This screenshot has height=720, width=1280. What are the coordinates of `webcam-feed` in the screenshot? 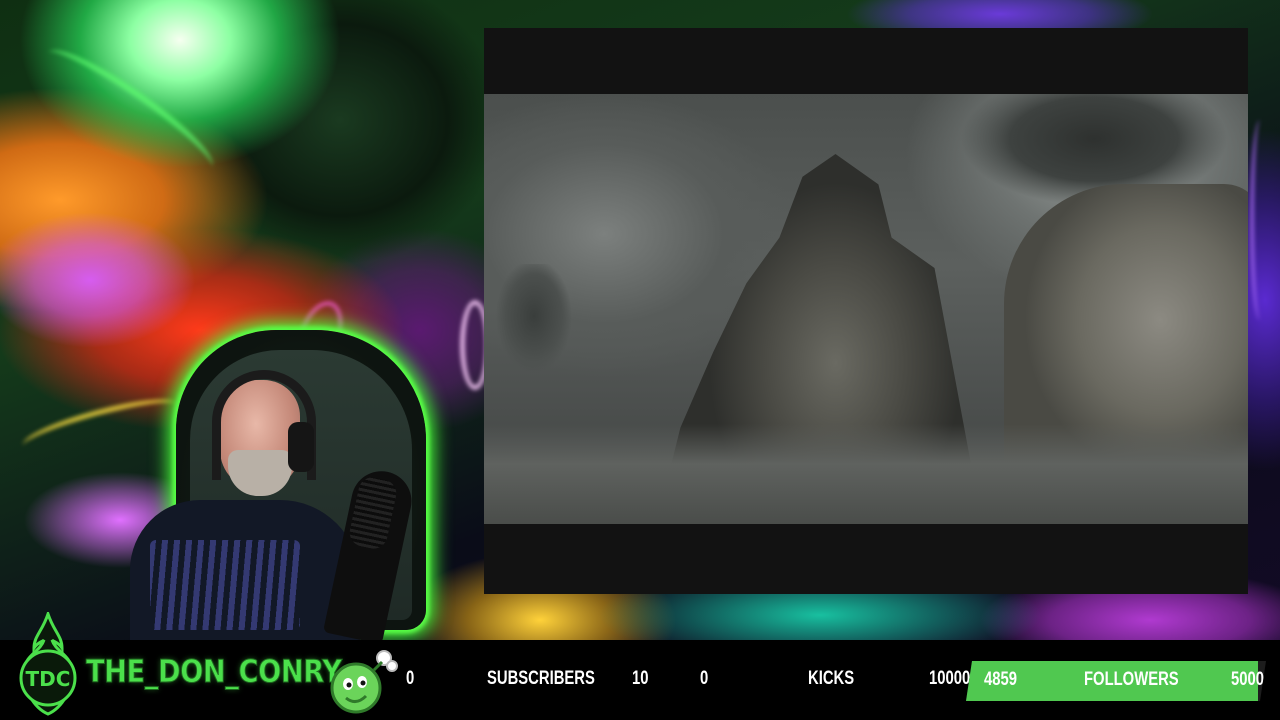 It's located at (278, 490).